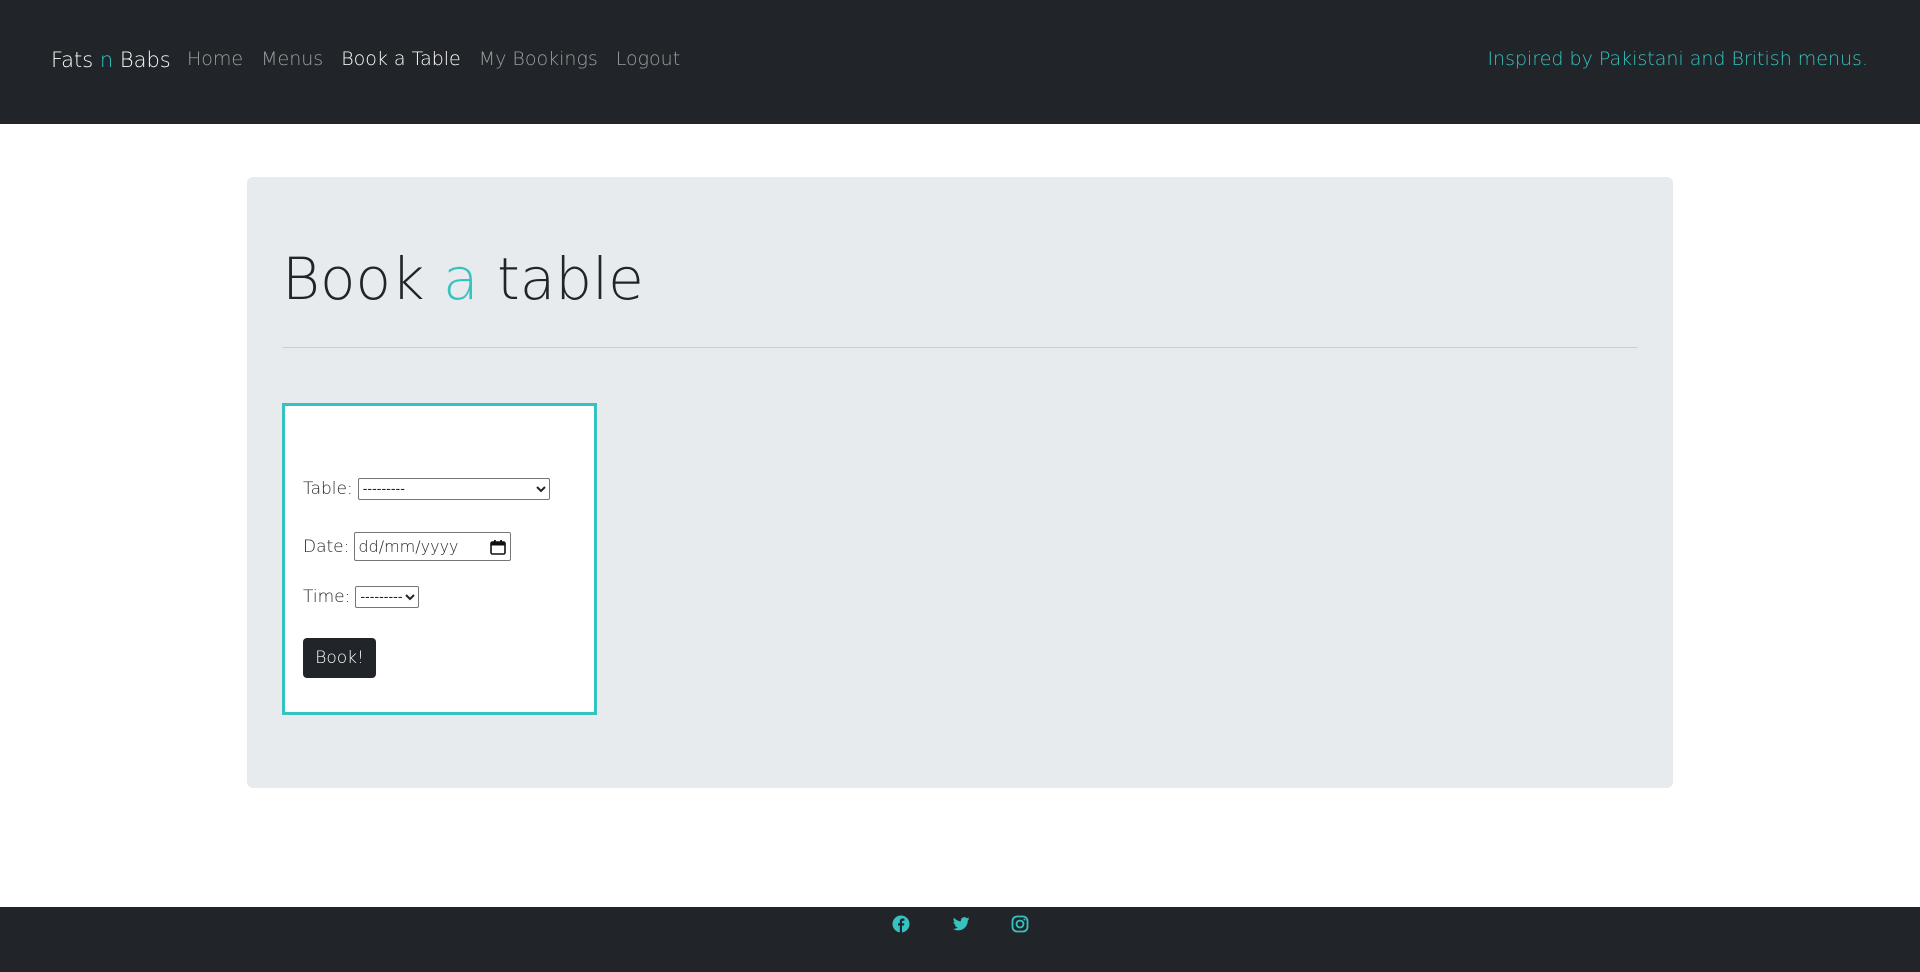 Image resolution: width=1920 pixels, height=972 pixels. I want to click on brand-part-2: Babs, so click(142, 60).